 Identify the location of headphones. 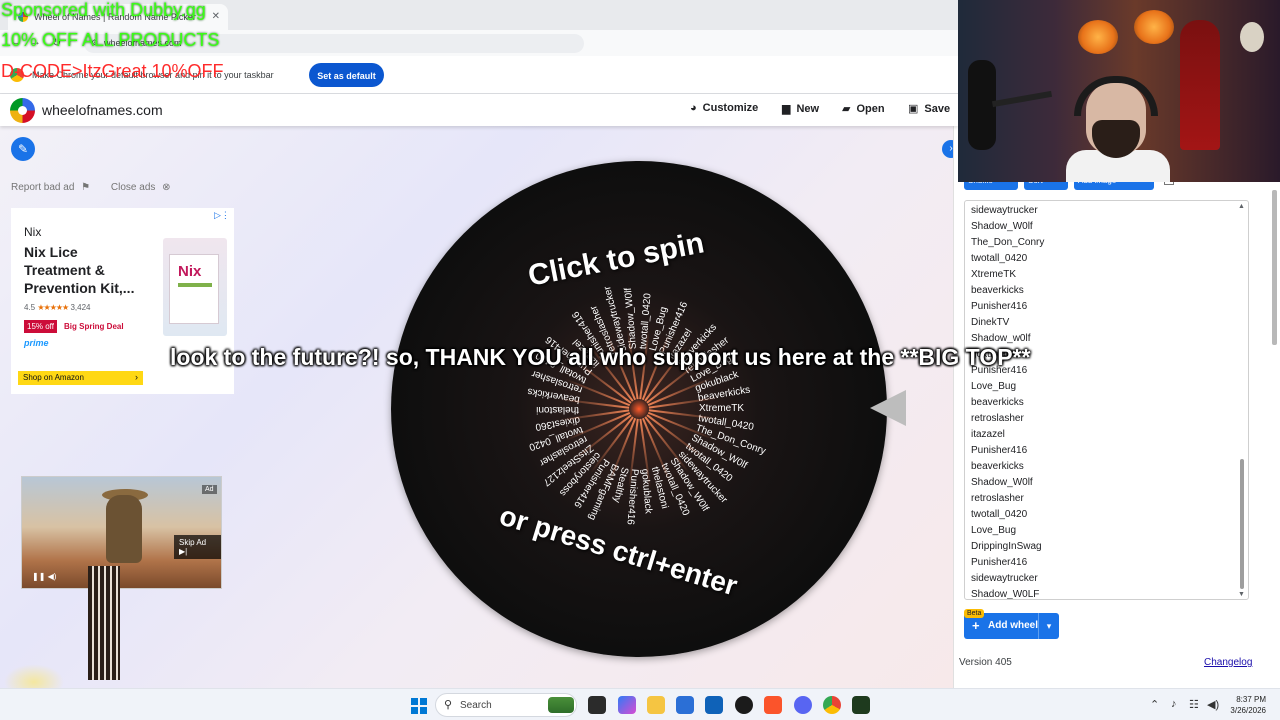
(1116, 96).